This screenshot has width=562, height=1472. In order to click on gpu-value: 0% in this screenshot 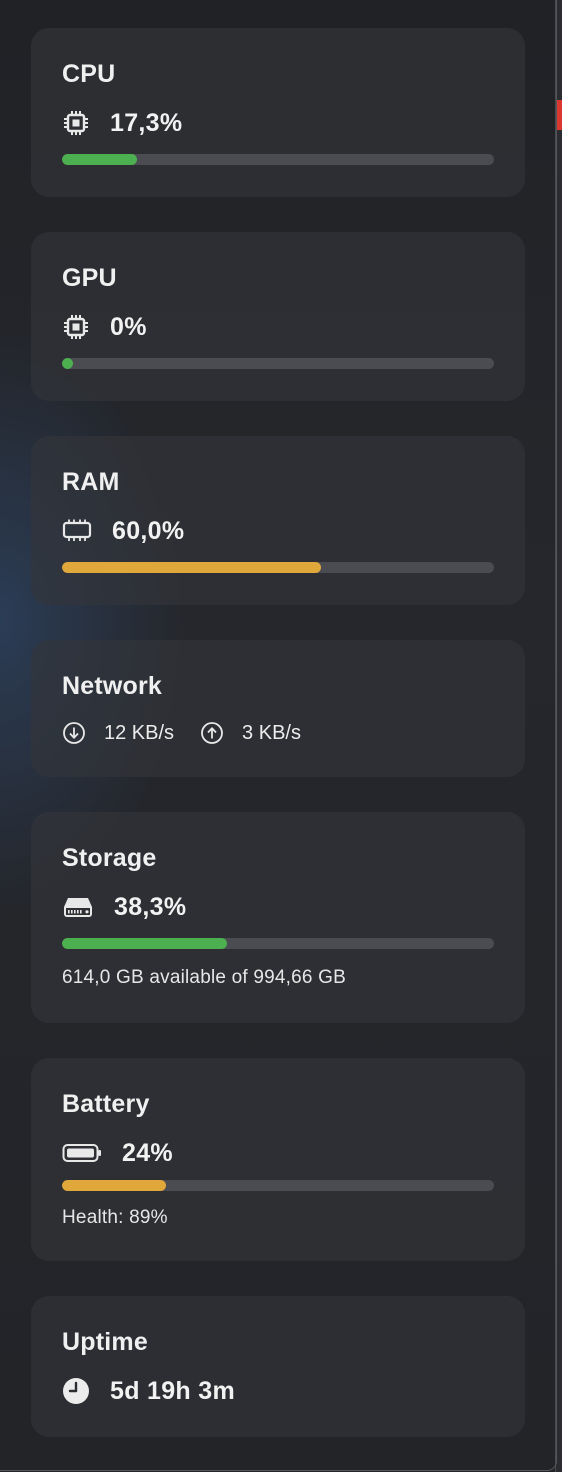, I will do `click(128, 326)`.